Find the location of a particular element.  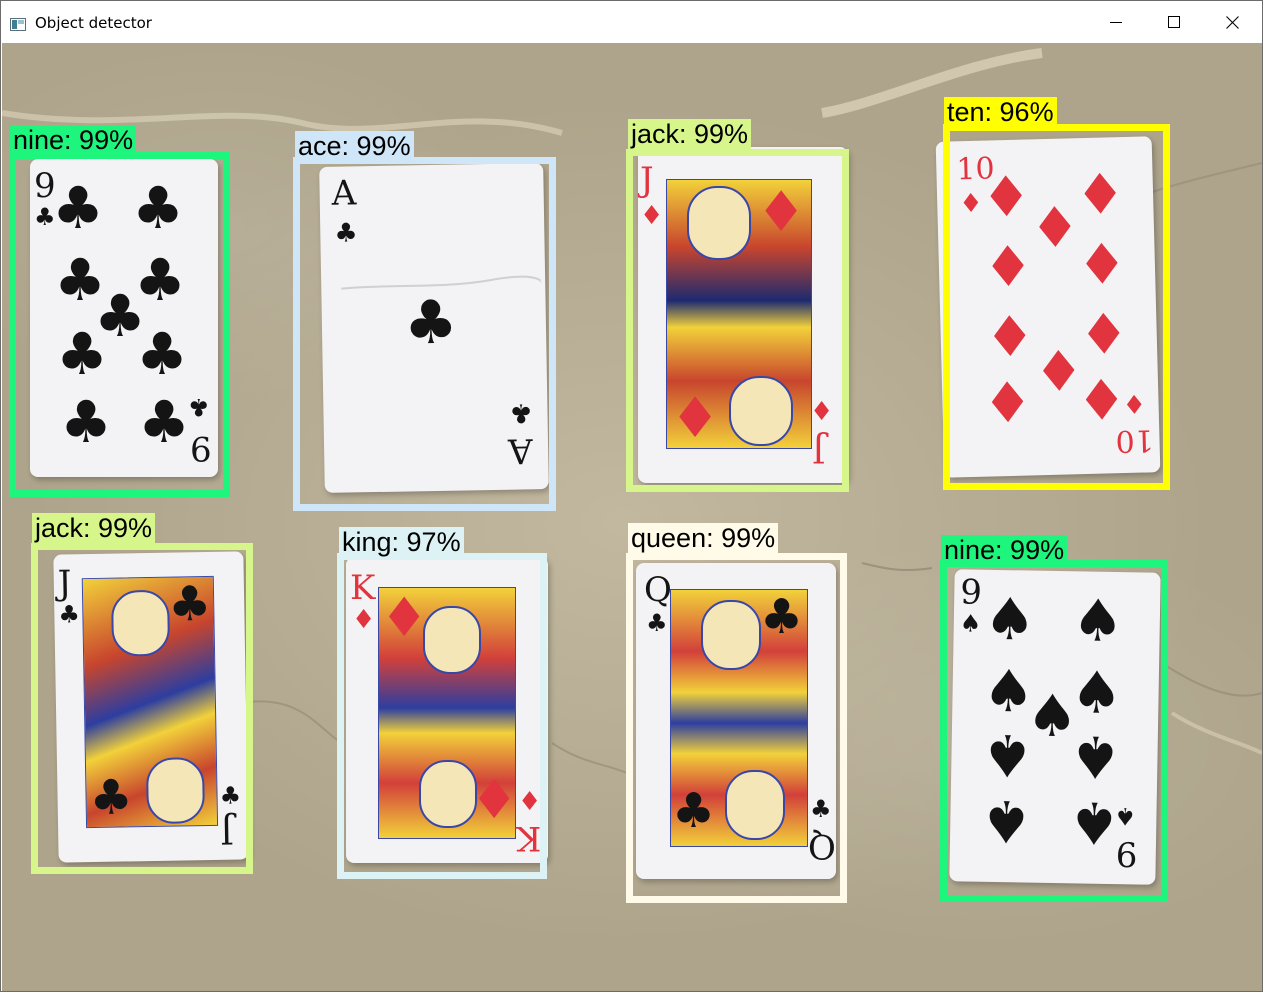

detection-label: queen: 99% is located at coordinates (703, 538).